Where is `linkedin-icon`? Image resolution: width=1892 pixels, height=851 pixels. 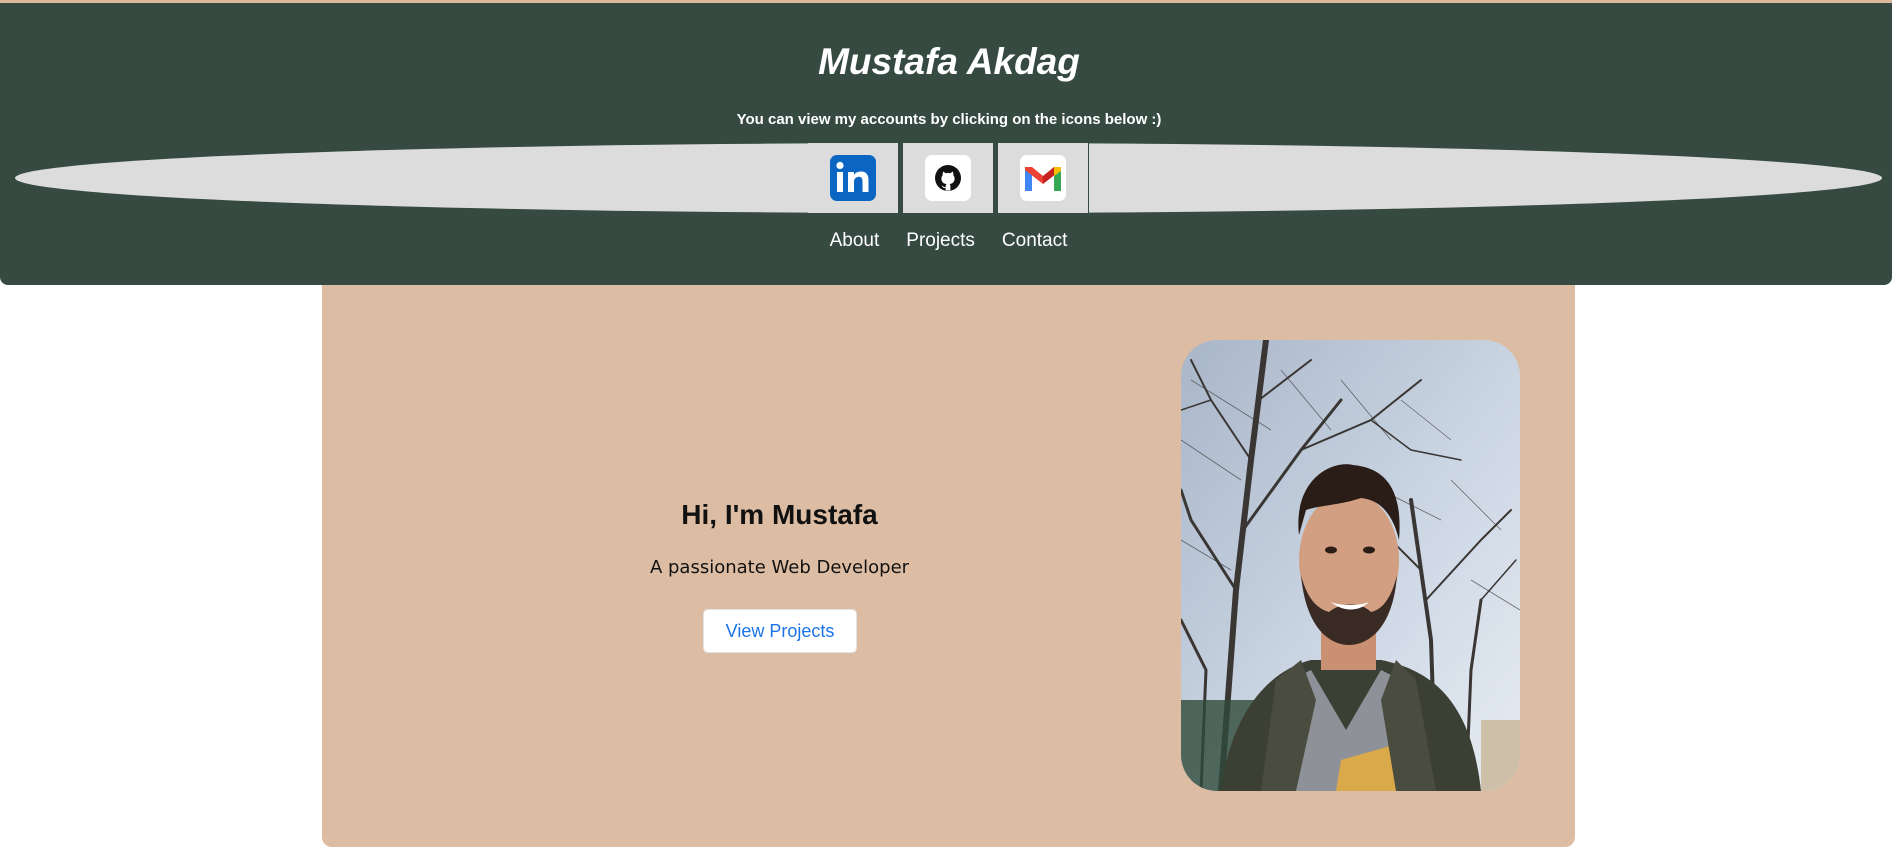 linkedin-icon is located at coordinates (853, 178).